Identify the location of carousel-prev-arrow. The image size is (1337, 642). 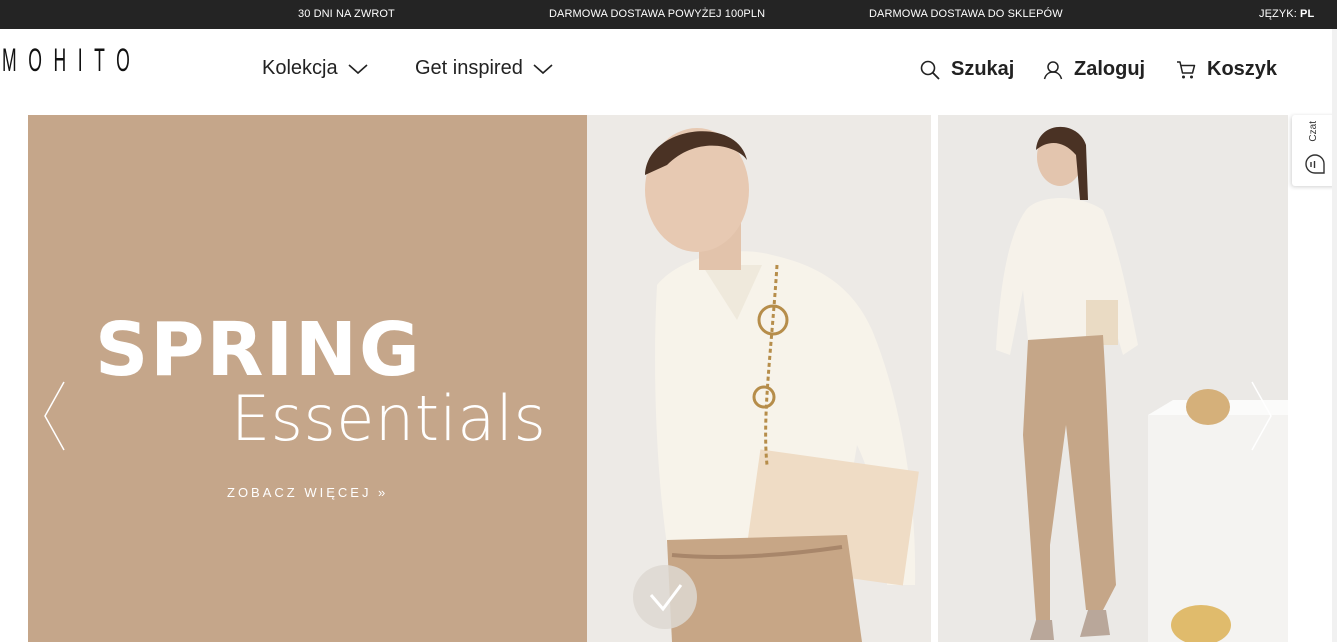
(55, 416).